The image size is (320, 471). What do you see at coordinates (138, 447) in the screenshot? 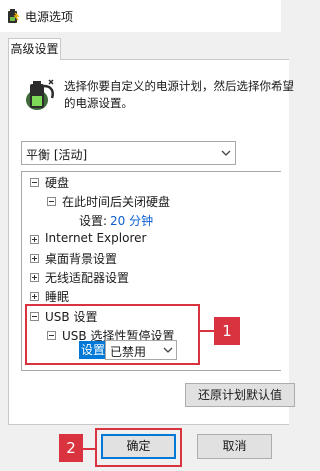
I see `annotation-highlight-ok` at bounding box center [138, 447].